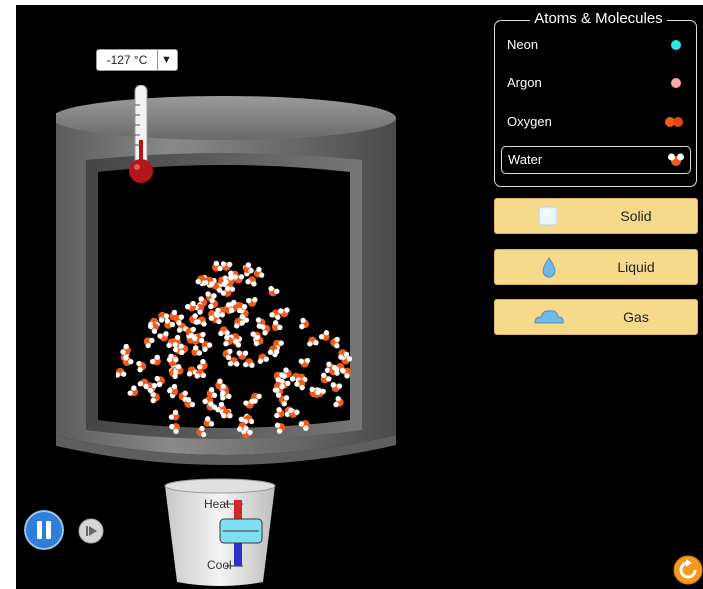  What do you see at coordinates (241, 531) in the screenshot?
I see `heat-cool-slider-handle` at bounding box center [241, 531].